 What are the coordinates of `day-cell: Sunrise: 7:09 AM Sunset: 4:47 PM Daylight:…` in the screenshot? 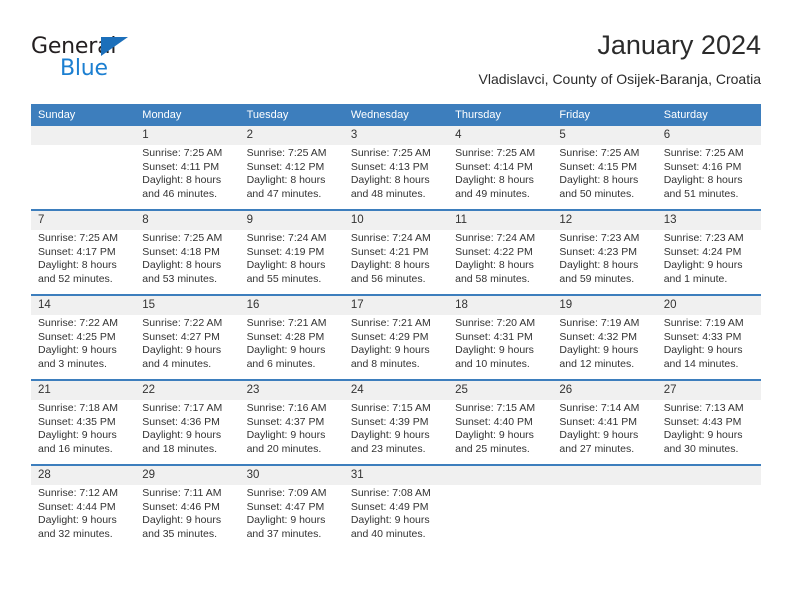 It's located at (291, 517).